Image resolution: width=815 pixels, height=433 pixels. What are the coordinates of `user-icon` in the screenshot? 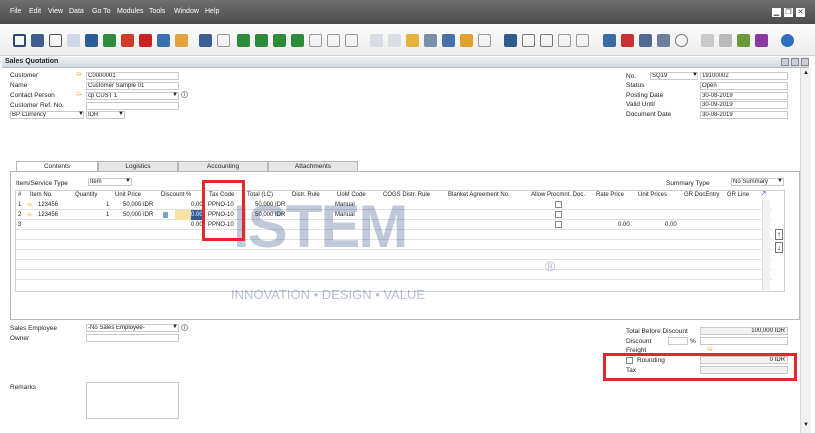 It's located at (681, 40).